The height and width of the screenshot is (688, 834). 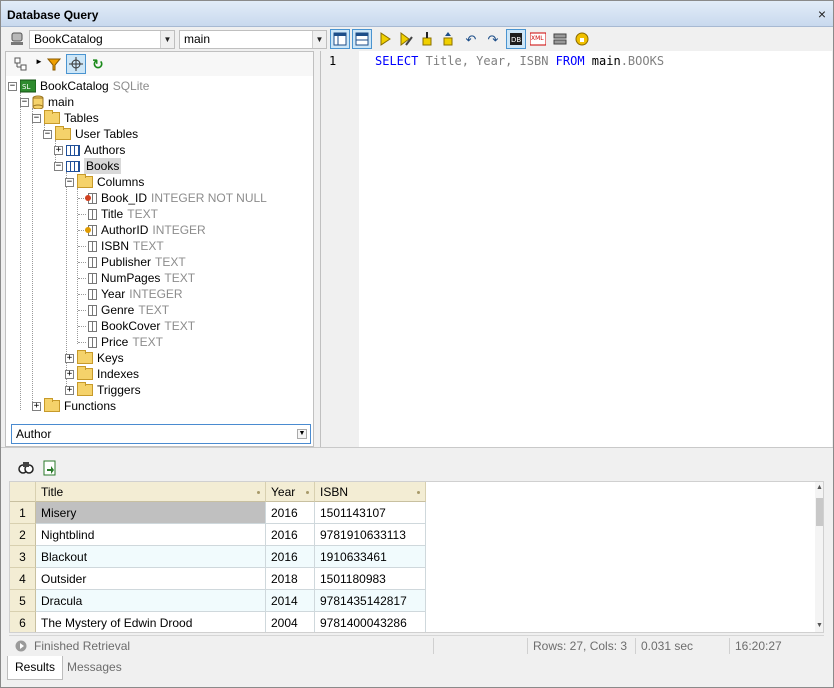 What do you see at coordinates (151, 513) in the screenshot?
I see `table-cell-title: Misery` at bounding box center [151, 513].